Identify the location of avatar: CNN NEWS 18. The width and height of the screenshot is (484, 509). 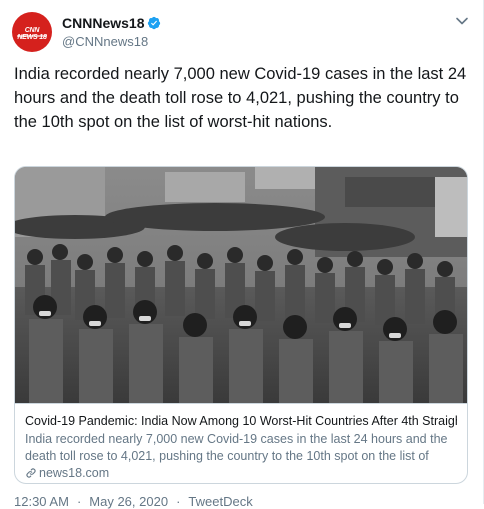
(32, 32).